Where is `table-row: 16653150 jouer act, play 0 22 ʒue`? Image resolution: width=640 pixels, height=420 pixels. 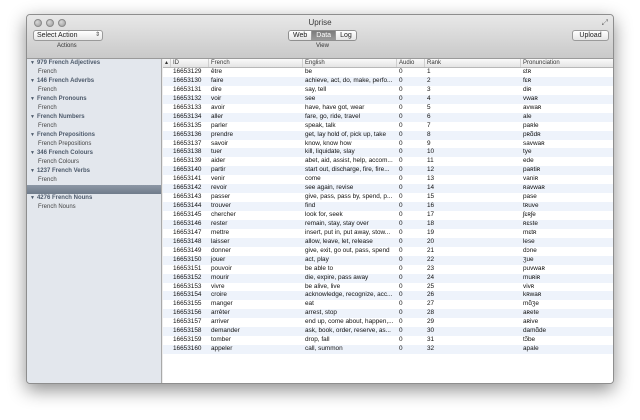
table-row: 16653150 jouer act, play 0 22 ʒue is located at coordinates (388, 260).